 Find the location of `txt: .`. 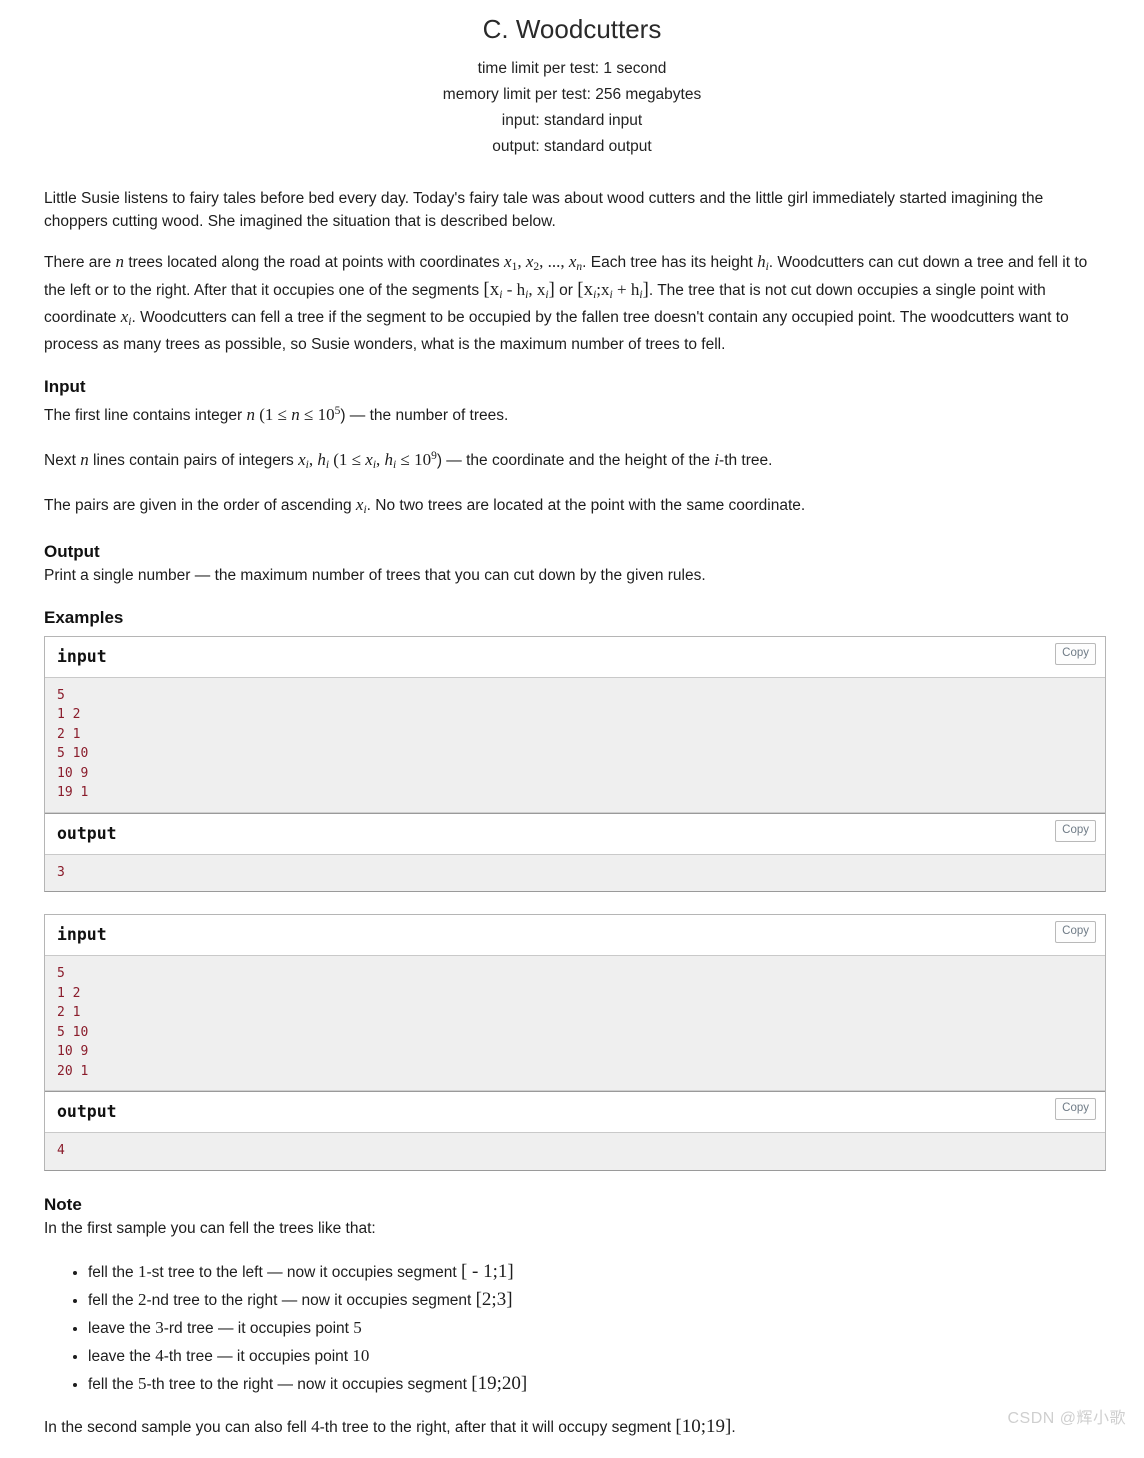

txt: . is located at coordinates (733, 1428).